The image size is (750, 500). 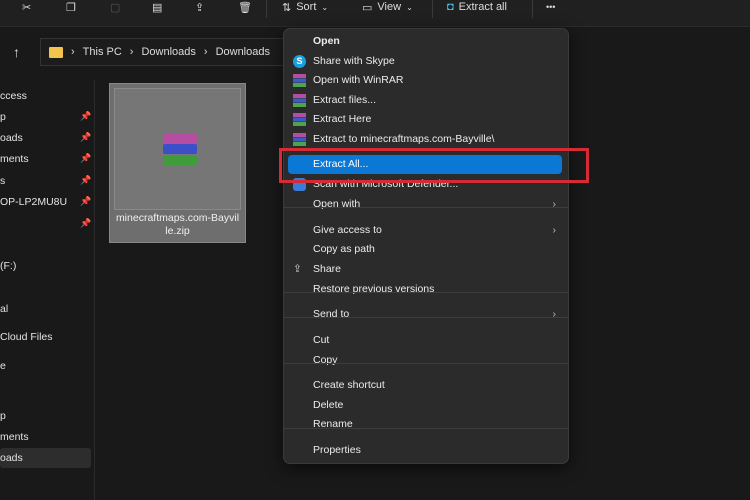 What do you see at coordinates (426, 41) in the screenshot?
I see `menu-item-open: Open` at bounding box center [426, 41].